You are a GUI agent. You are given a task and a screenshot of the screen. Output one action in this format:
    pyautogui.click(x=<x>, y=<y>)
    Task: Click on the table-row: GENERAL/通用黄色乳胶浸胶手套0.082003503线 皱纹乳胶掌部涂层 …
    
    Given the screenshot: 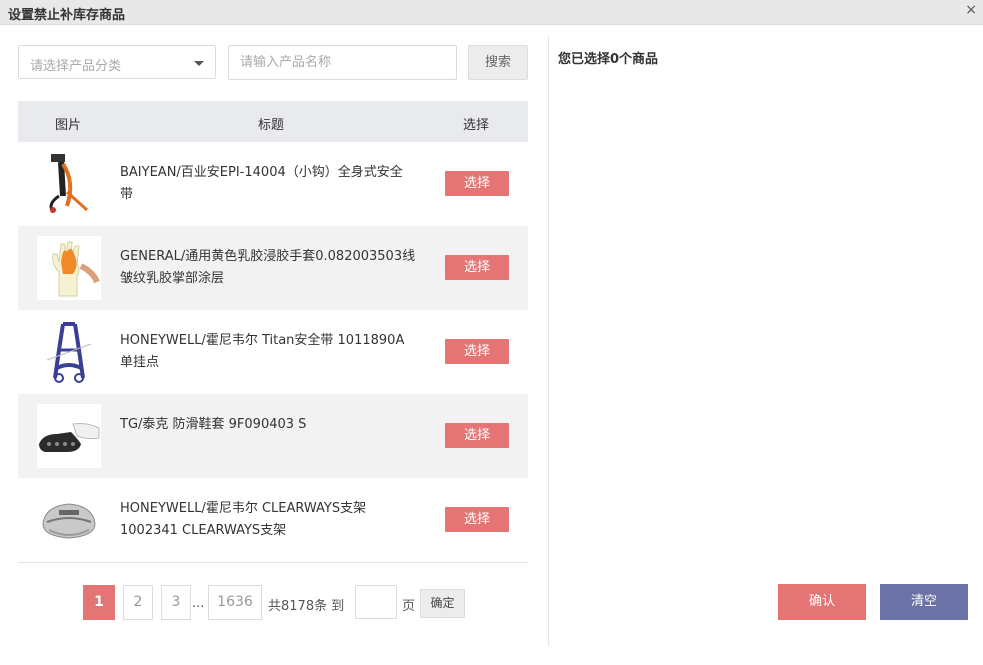 What is the action you would take?
    pyautogui.click(x=273, y=268)
    